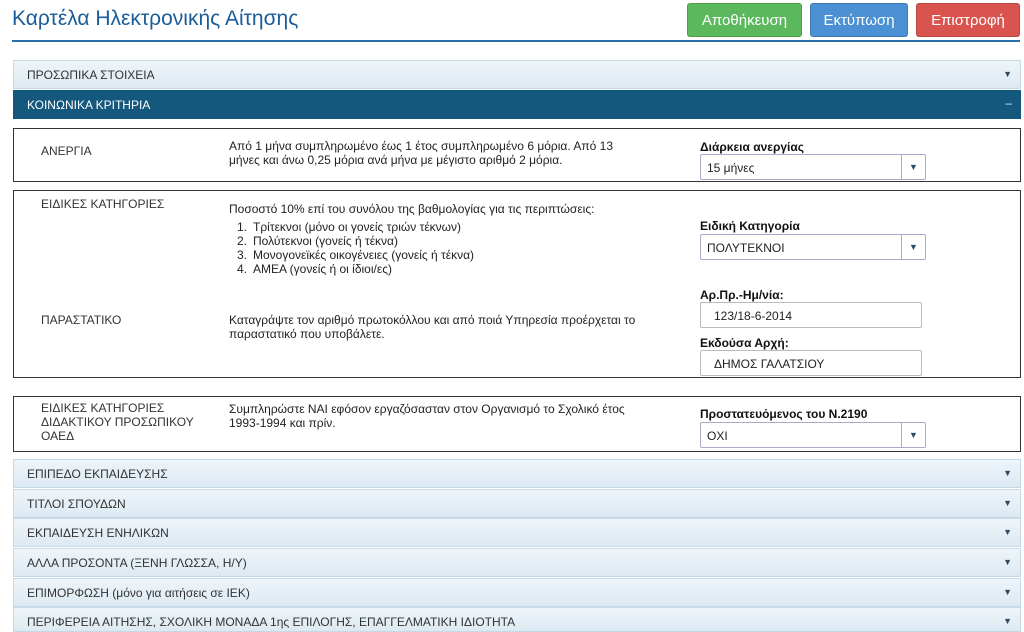 Image resolution: width=1024 pixels, height=632 pixels. I want to click on authority-field-label: Εκδούσα Αρχή:, so click(744, 343).